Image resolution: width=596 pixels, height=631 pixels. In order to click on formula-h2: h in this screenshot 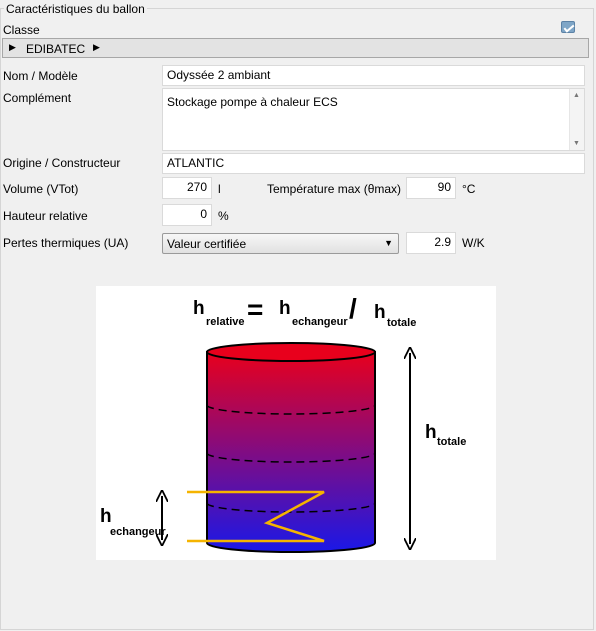, I will do `click(285, 308)`.